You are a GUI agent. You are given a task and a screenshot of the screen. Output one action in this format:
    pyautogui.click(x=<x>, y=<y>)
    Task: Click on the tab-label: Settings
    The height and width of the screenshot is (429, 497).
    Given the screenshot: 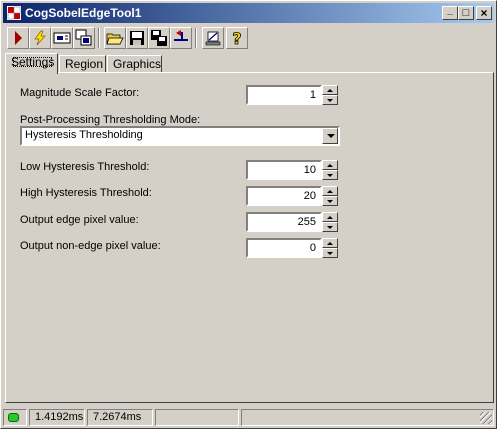 What is the action you would take?
    pyautogui.click(x=33, y=62)
    